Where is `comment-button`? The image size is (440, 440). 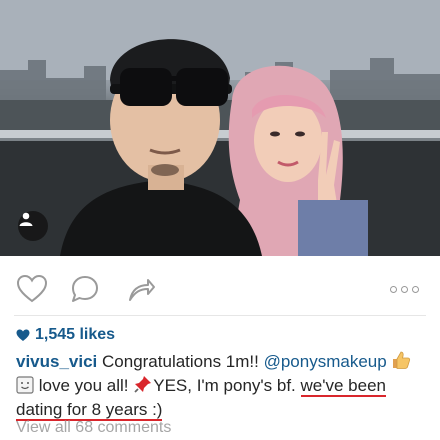
comment-button is located at coordinates (85, 289).